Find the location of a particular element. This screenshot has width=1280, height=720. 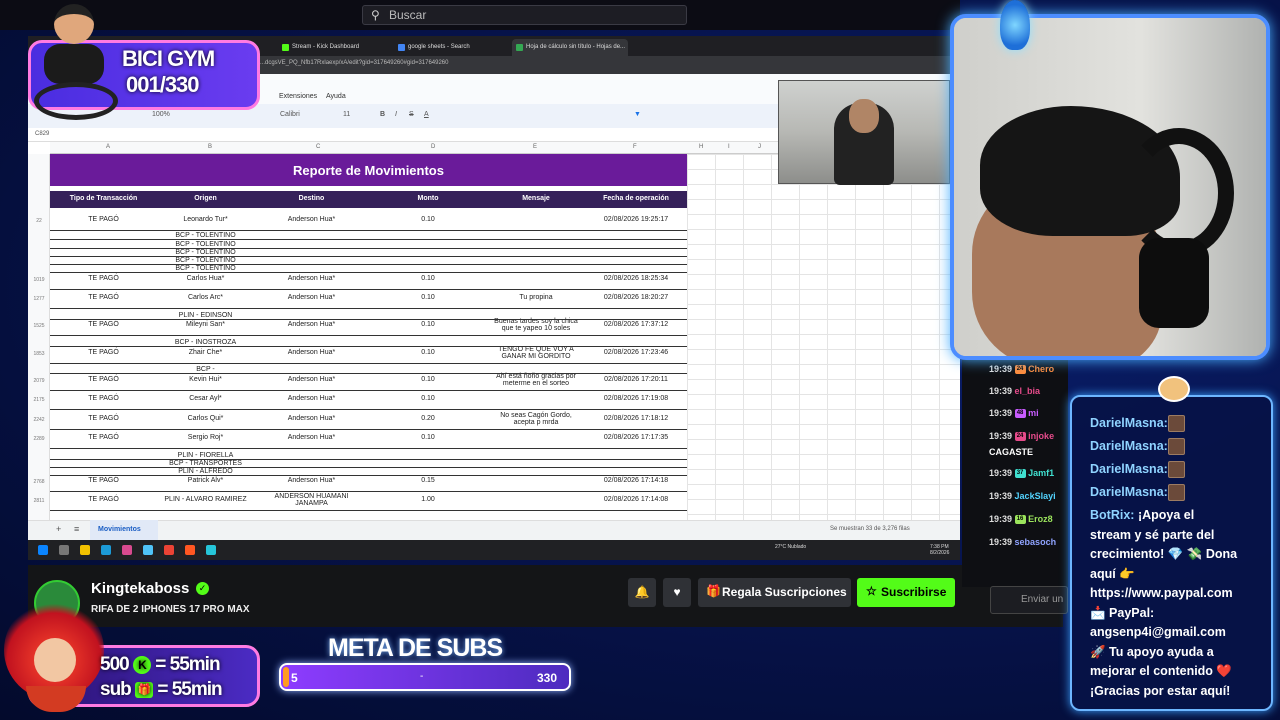

table-cell-origen: Kevin Hui* is located at coordinates (205, 379).